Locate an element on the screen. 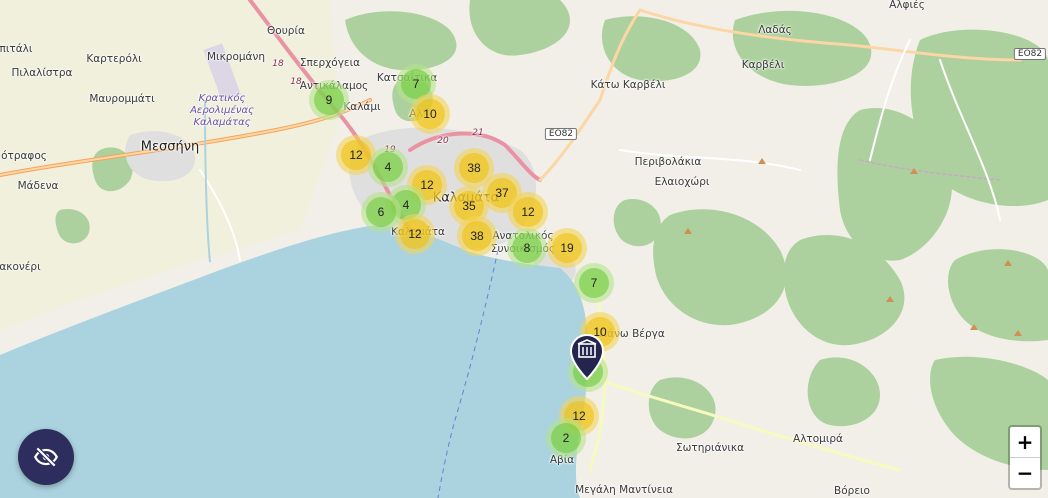 The width and height of the screenshot is (1048, 498). marker-cluster: 38 is located at coordinates (477, 236).